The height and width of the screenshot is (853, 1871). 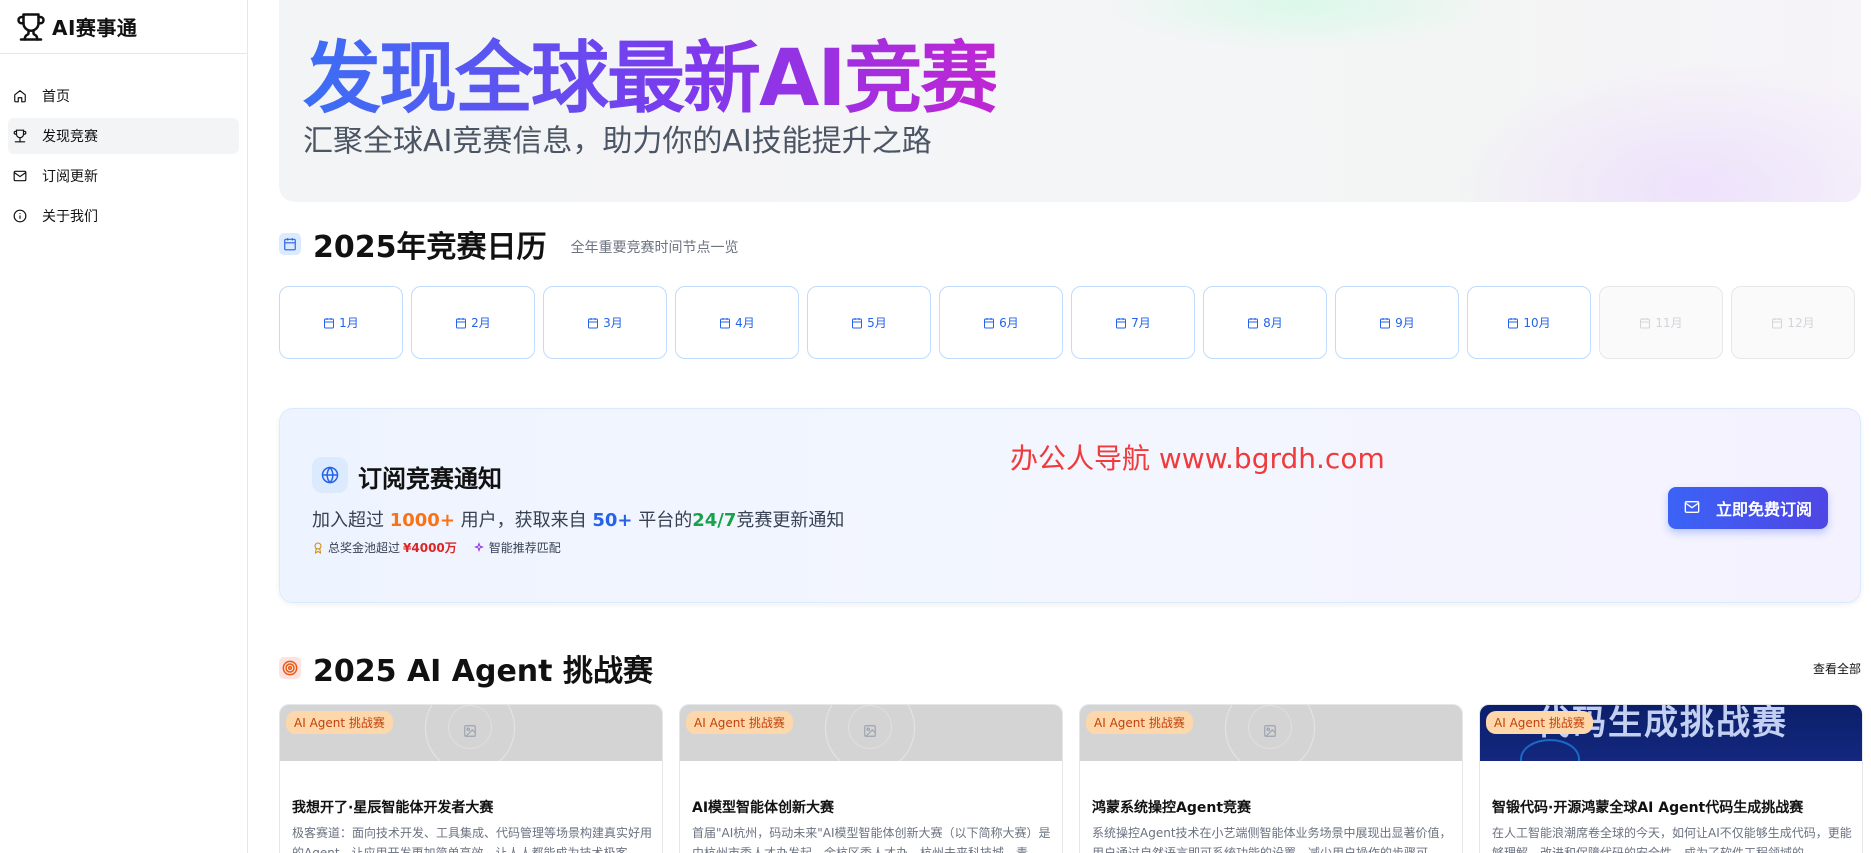 What do you see at coordinates (737, 322) in the screenshot?
I see `month-button: 4月` at bounding box center [737, 322].